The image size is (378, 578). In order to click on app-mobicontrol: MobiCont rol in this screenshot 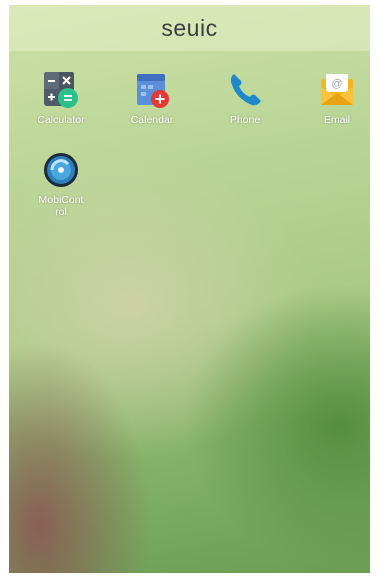, I will do `click(61, 184)`.